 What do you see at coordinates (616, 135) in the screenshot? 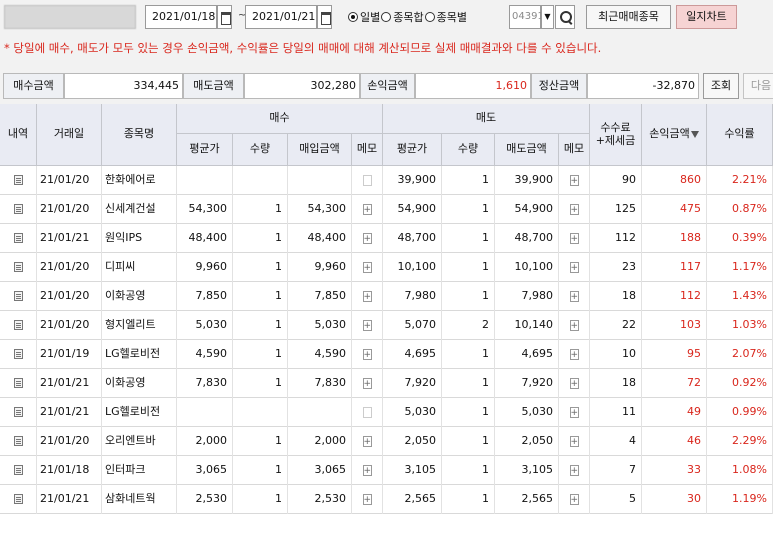
I see `header-fee-tax: 수수료 +제세금` at bounding box center [616, 135].